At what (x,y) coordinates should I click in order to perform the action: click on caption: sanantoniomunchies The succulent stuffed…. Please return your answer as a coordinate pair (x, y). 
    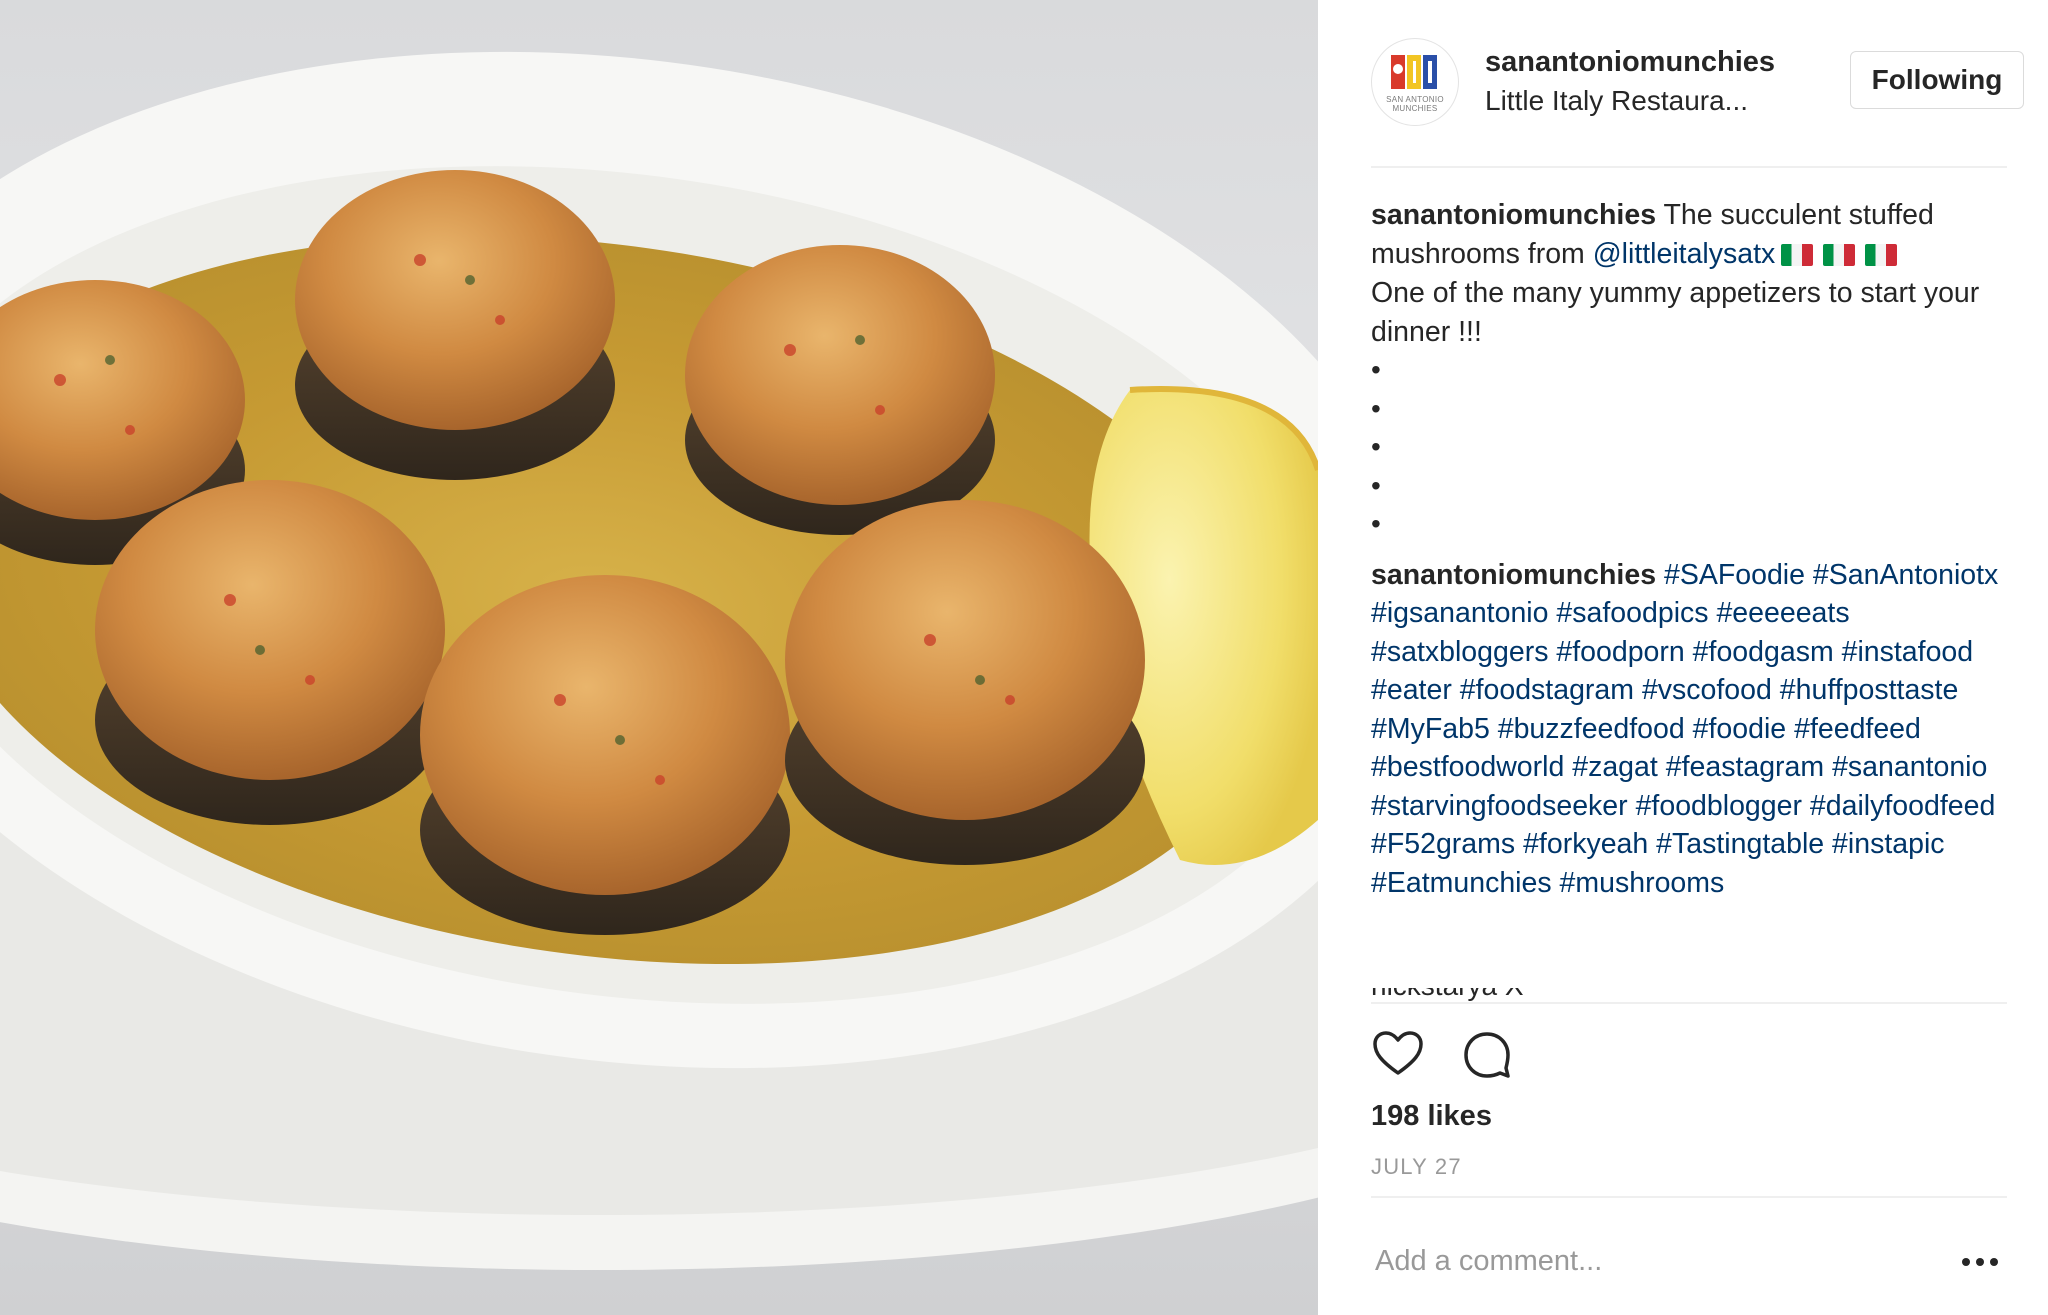
    Looking at the image, I should click on (1691, 273).